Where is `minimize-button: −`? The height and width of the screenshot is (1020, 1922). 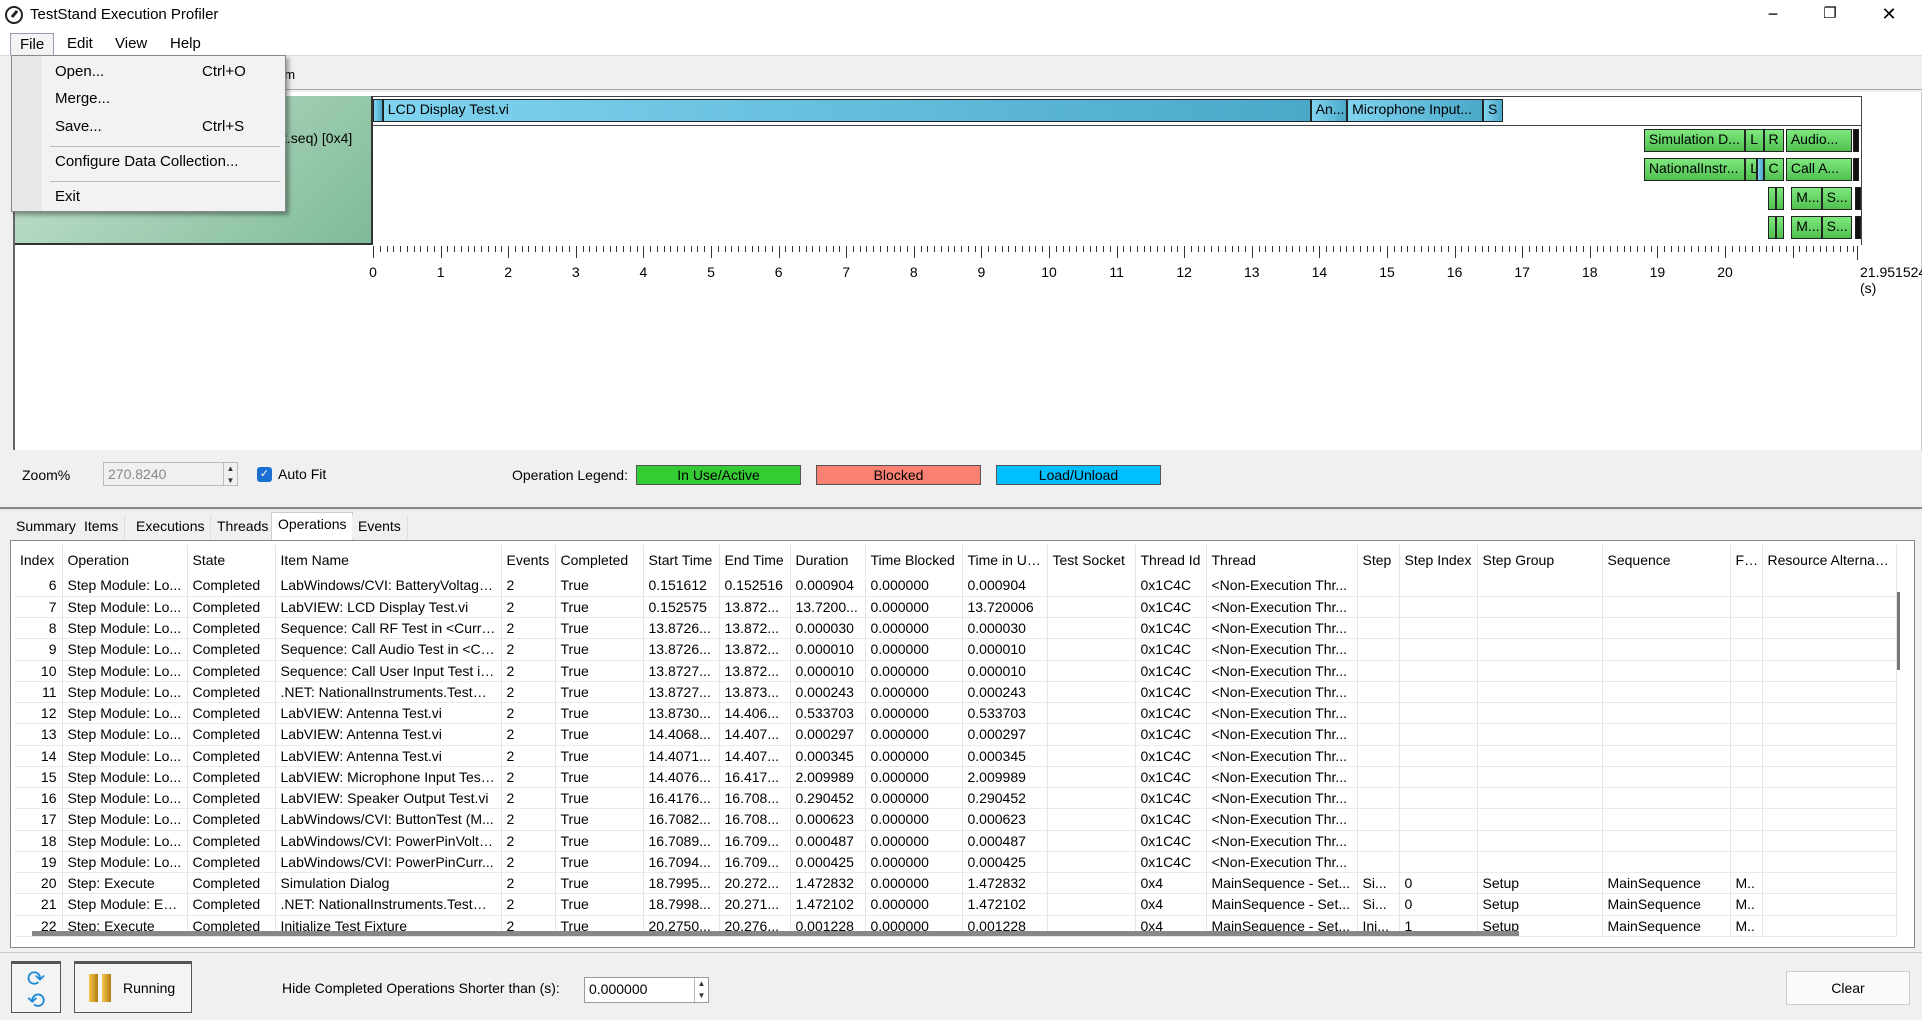 minimize-button: − is located at coordinates (1773, 15).